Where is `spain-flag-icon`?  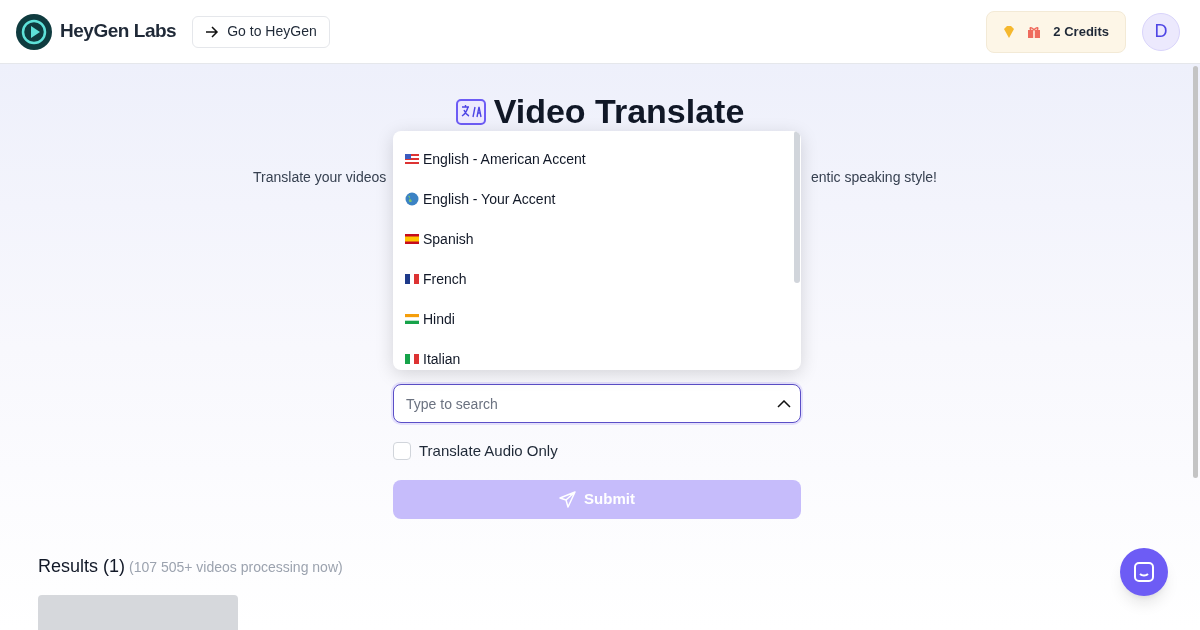
spain-flag-icon is located at coordinates (412, 239).